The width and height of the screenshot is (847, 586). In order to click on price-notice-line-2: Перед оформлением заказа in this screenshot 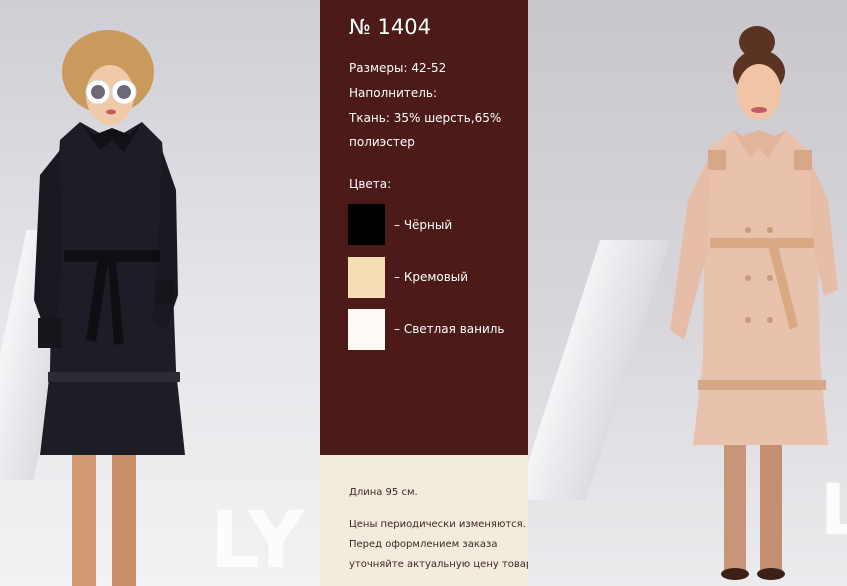, I will do `click(423, 544)`.